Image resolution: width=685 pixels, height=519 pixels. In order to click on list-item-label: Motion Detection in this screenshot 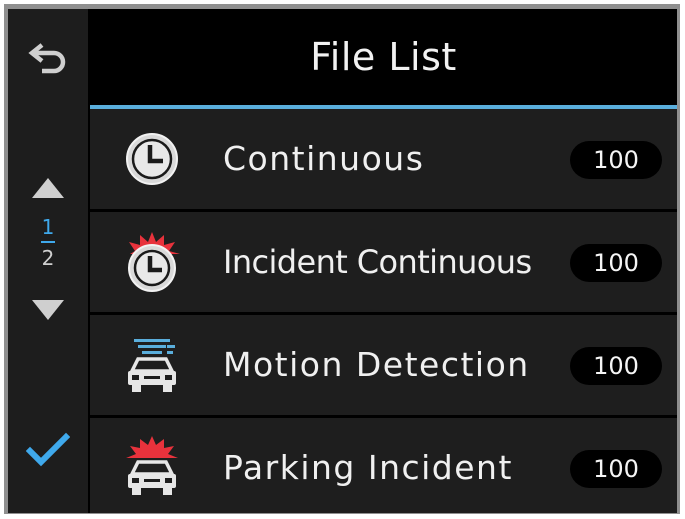, I will do `click(376, 364)`.